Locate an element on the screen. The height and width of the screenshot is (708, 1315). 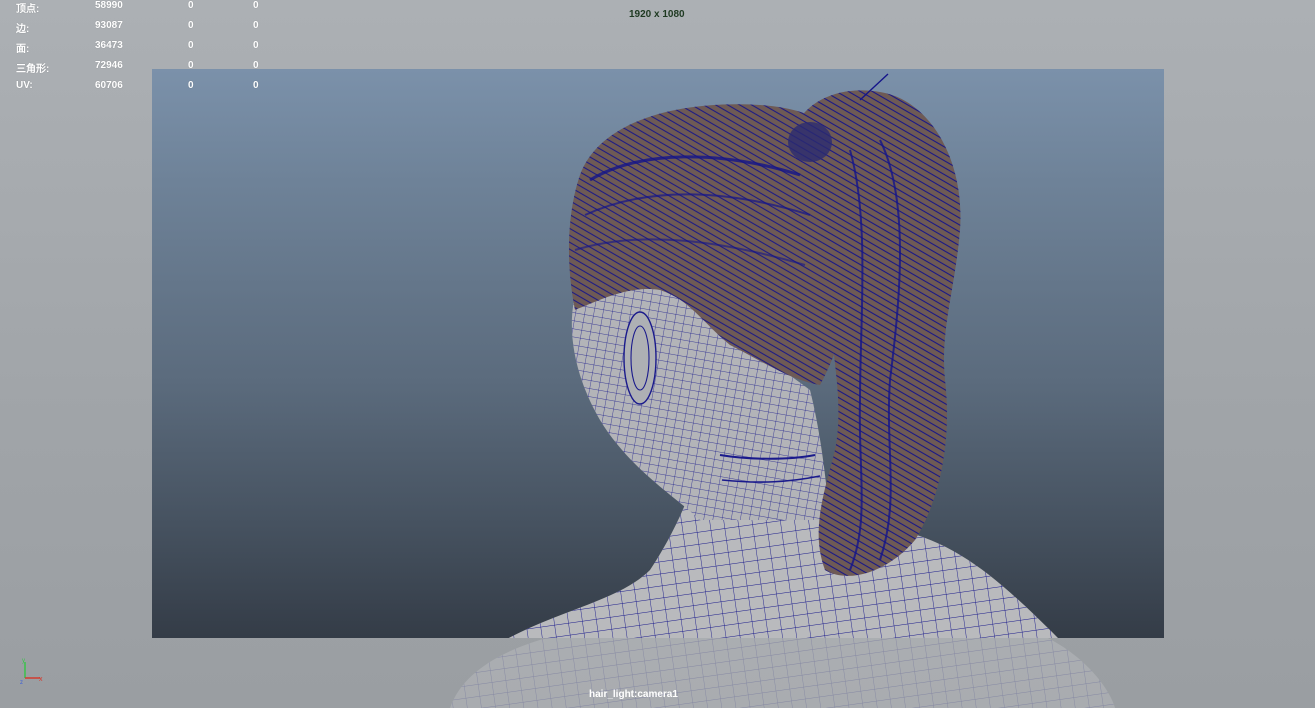
svg-text: y is located at coordinates (23, 661).